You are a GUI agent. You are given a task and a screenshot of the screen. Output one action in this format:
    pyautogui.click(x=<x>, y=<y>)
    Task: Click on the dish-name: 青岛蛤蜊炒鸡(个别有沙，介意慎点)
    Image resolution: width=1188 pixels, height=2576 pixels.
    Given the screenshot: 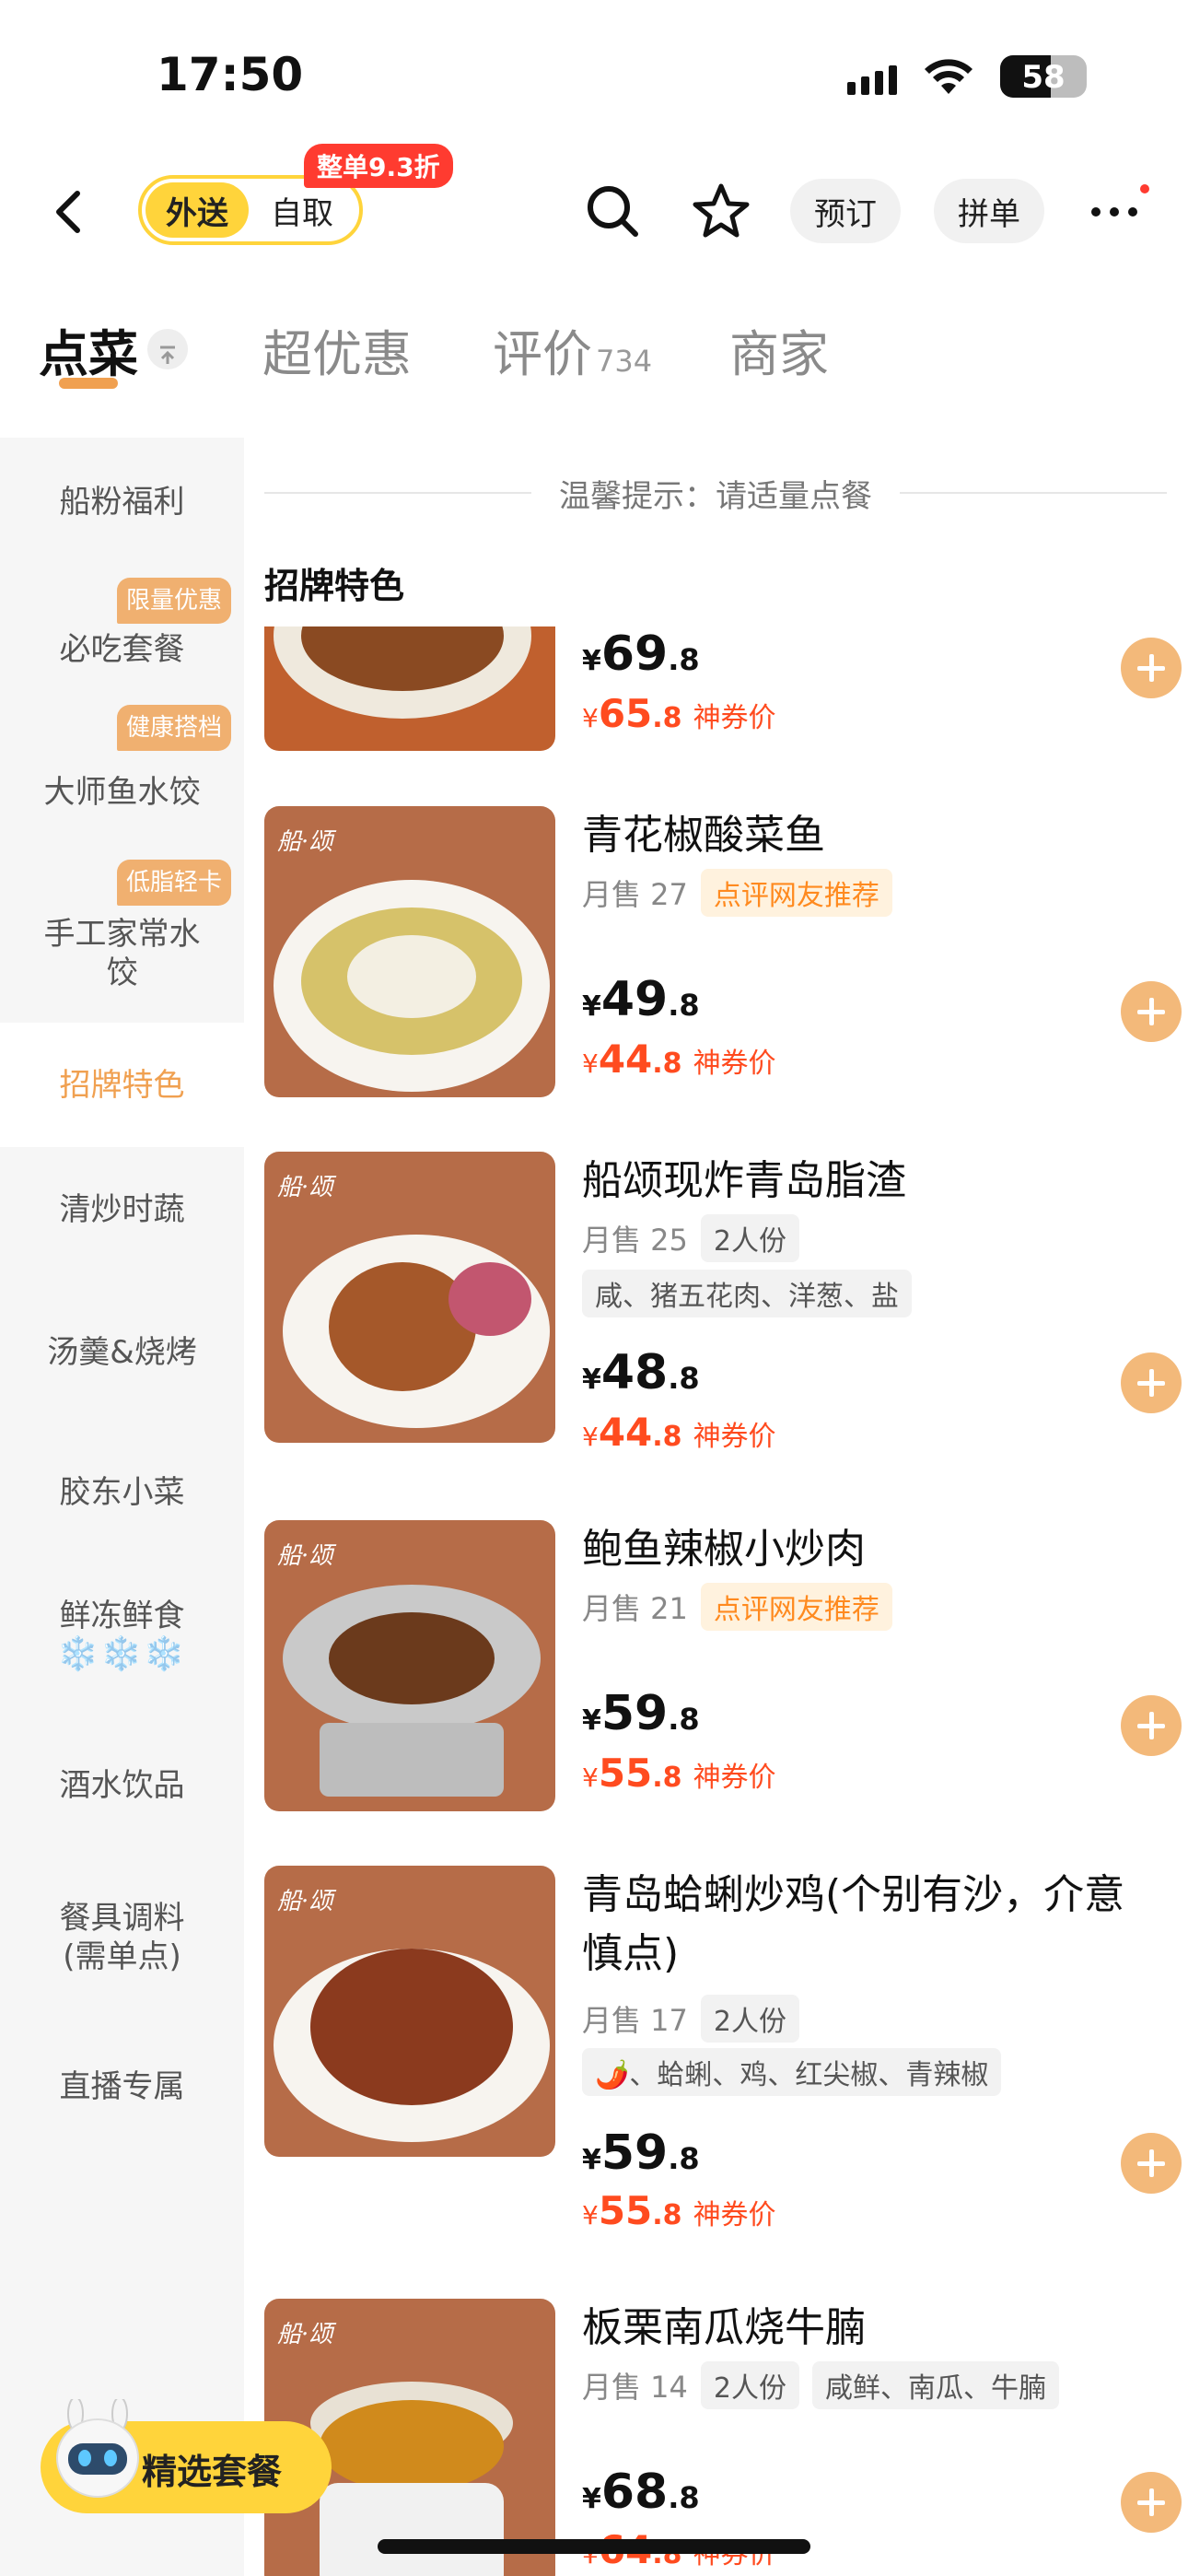 What is the action you would take?
    pyautogui.click(x=853, y=1924)
    